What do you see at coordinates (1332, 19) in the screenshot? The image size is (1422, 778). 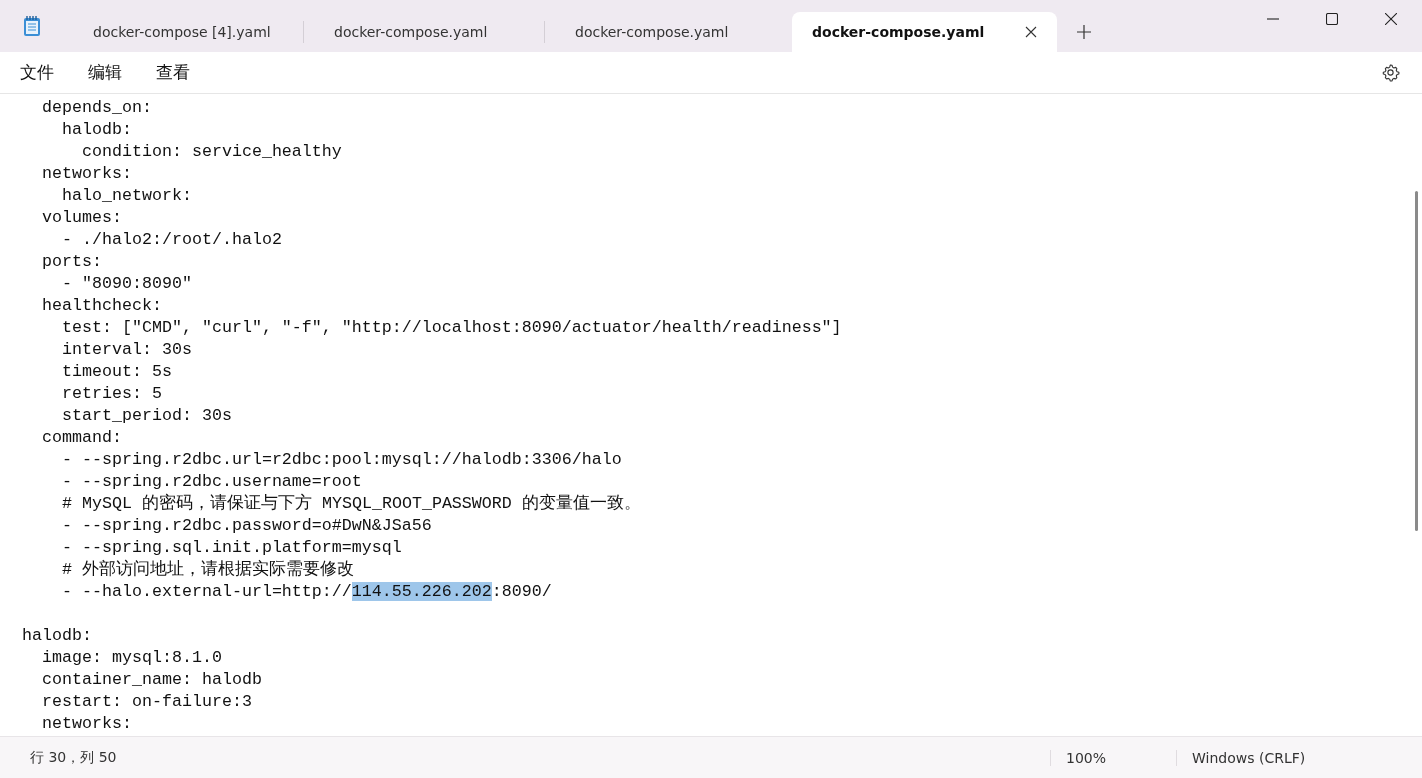 I see `maximize-icon` at bounding box center [1332, 19].